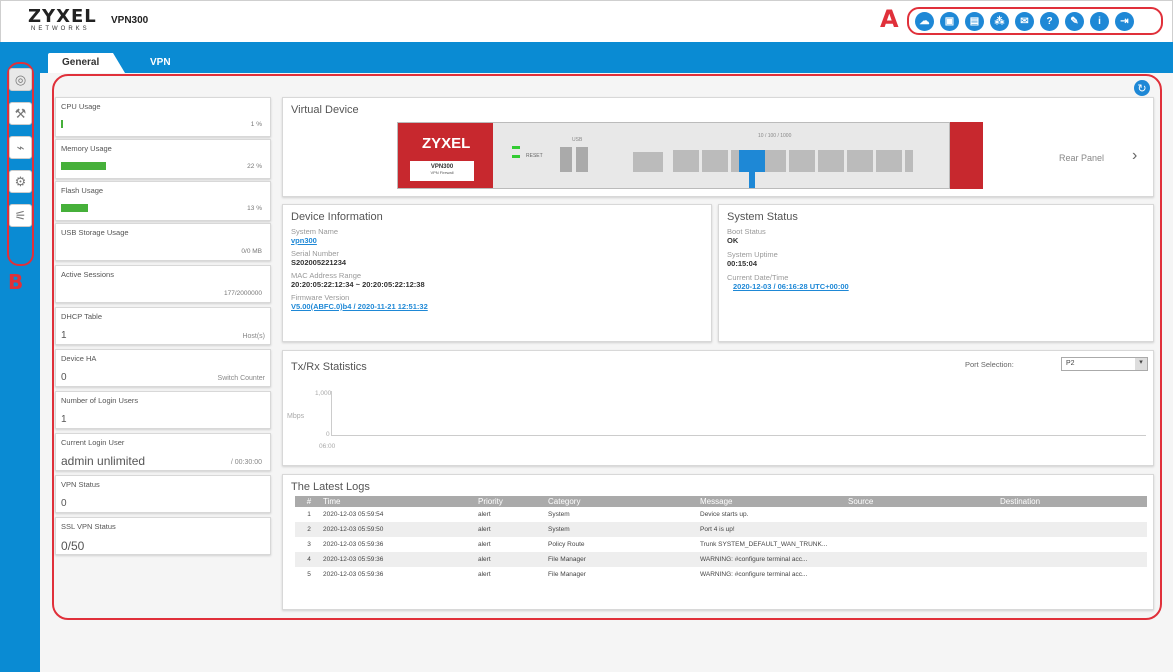  What do you see at coordinates (775, 136) in the screenshot?
I see `ports-label: 10 / 100 / 1000` at bounding box center [775, 136].